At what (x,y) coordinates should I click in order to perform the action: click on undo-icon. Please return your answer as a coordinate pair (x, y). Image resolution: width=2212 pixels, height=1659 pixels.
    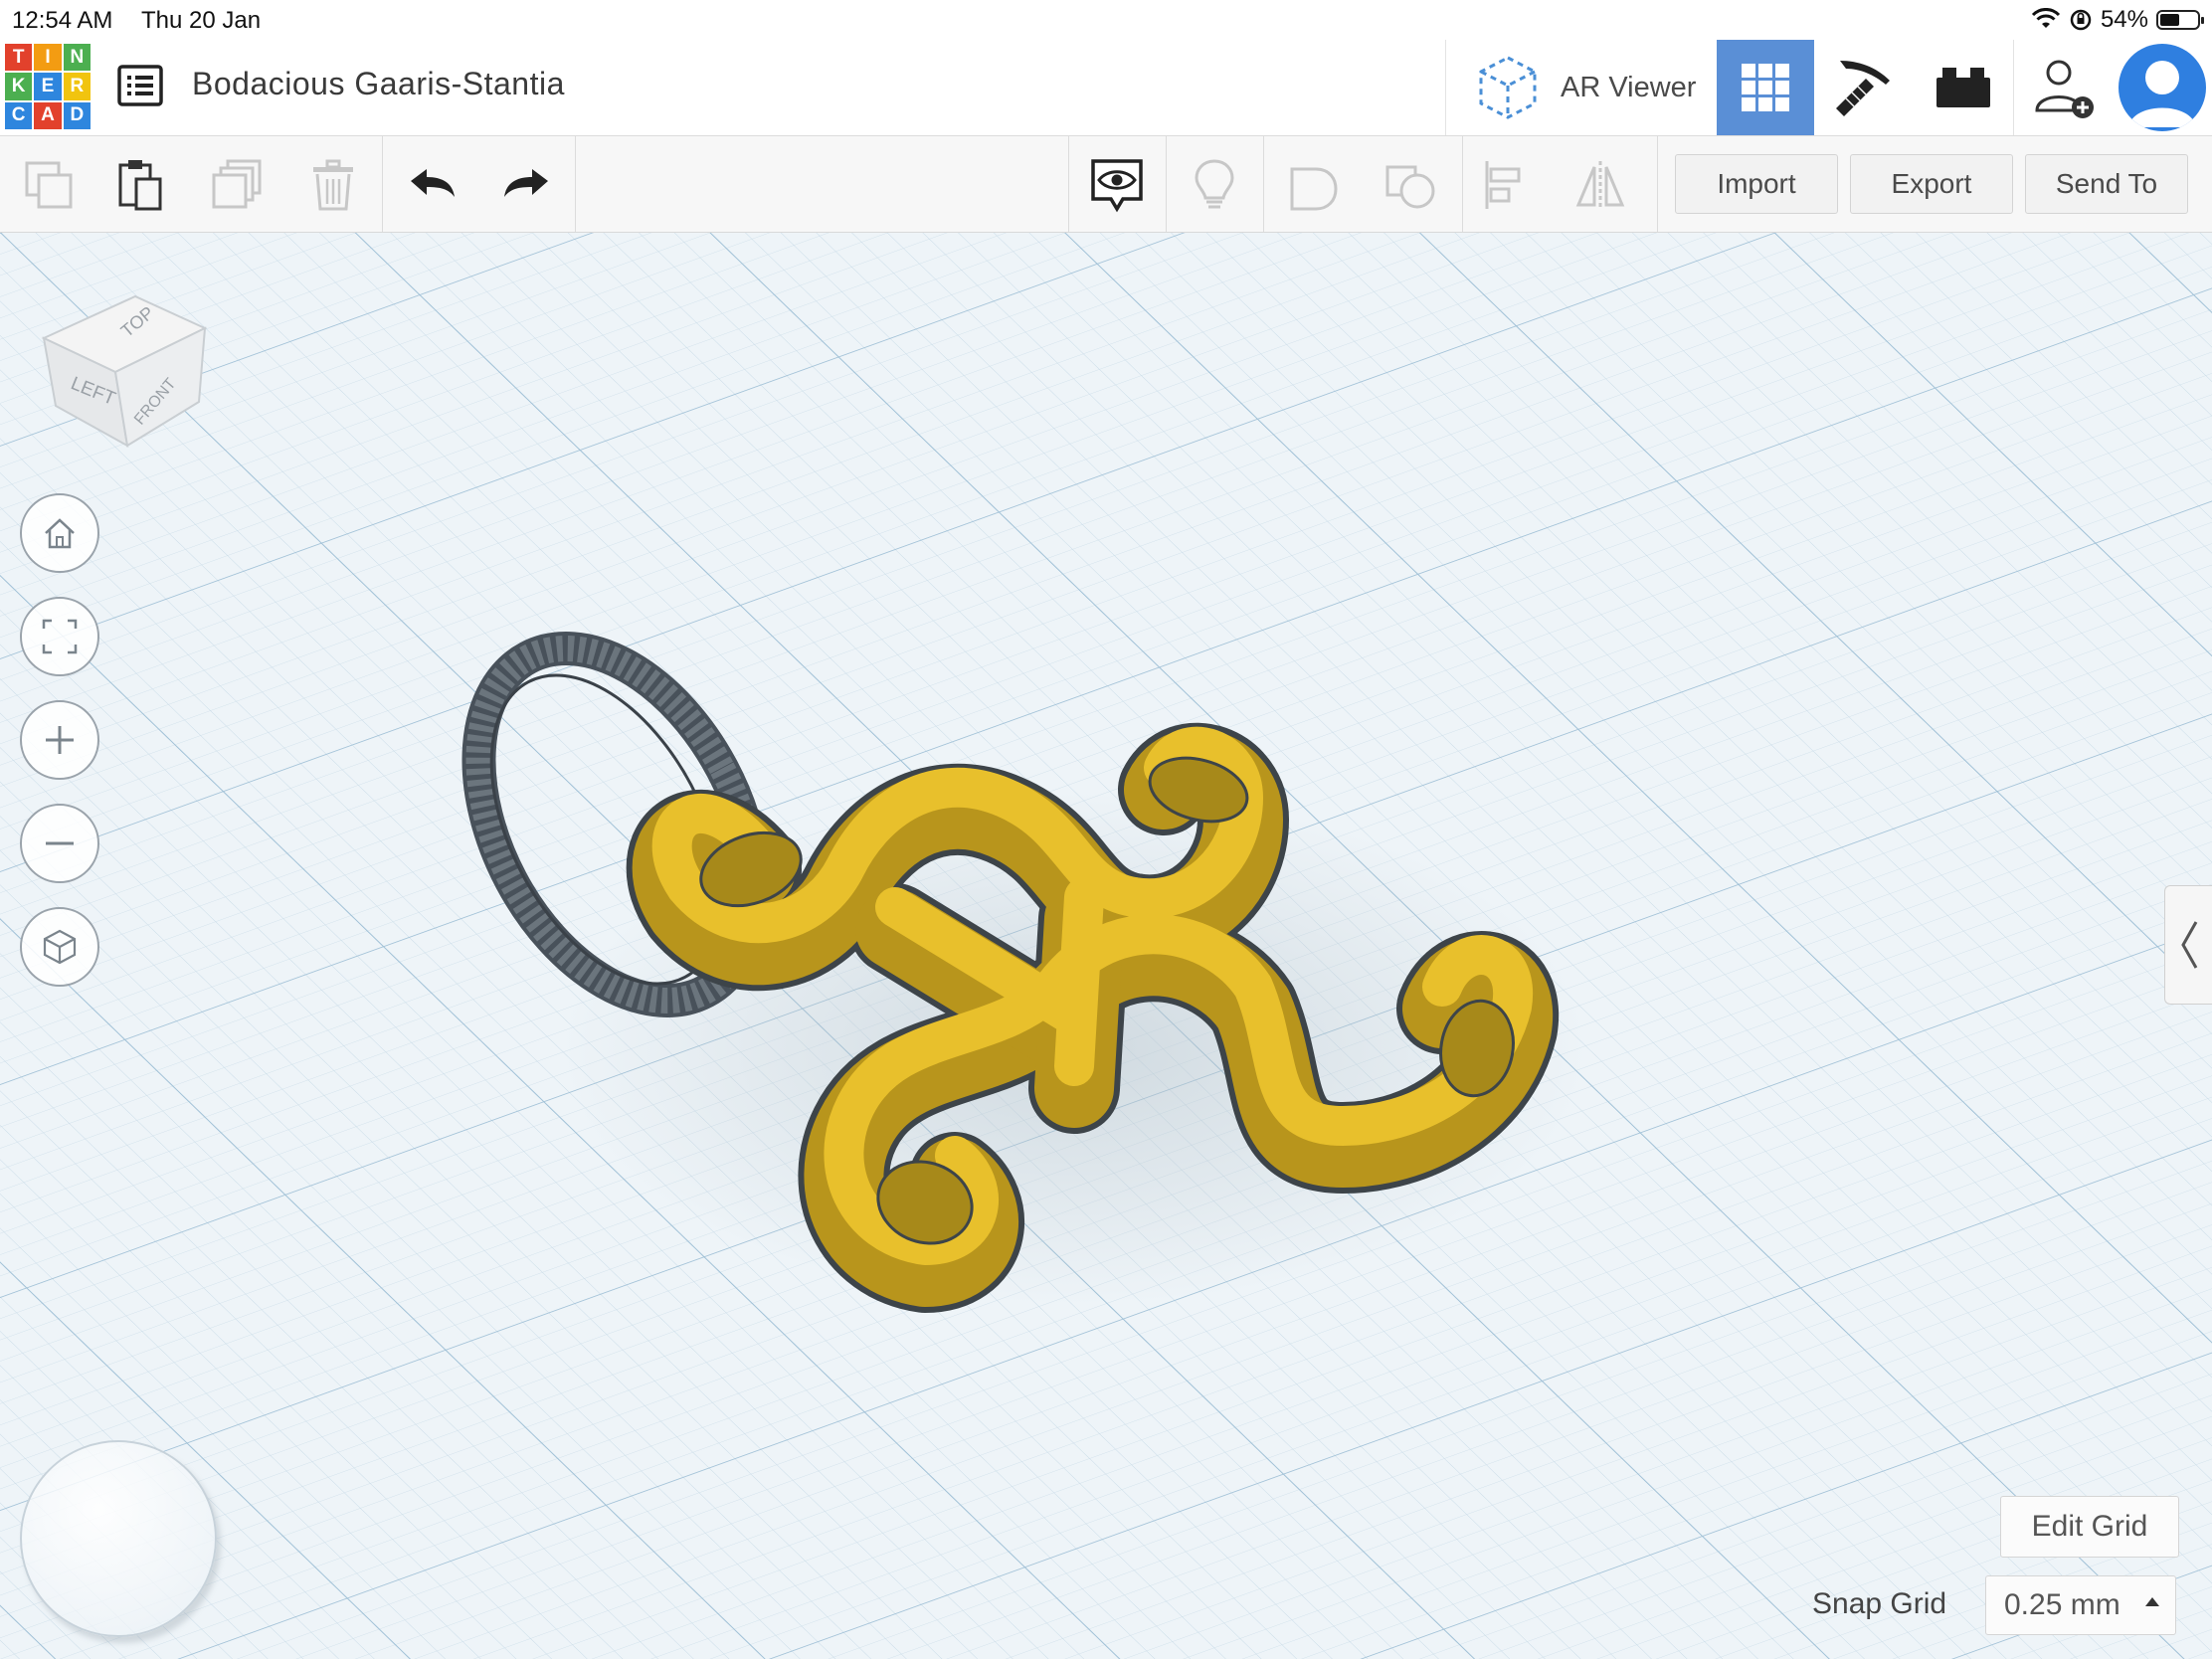
    Looking at the image, I should click on (433, 183).